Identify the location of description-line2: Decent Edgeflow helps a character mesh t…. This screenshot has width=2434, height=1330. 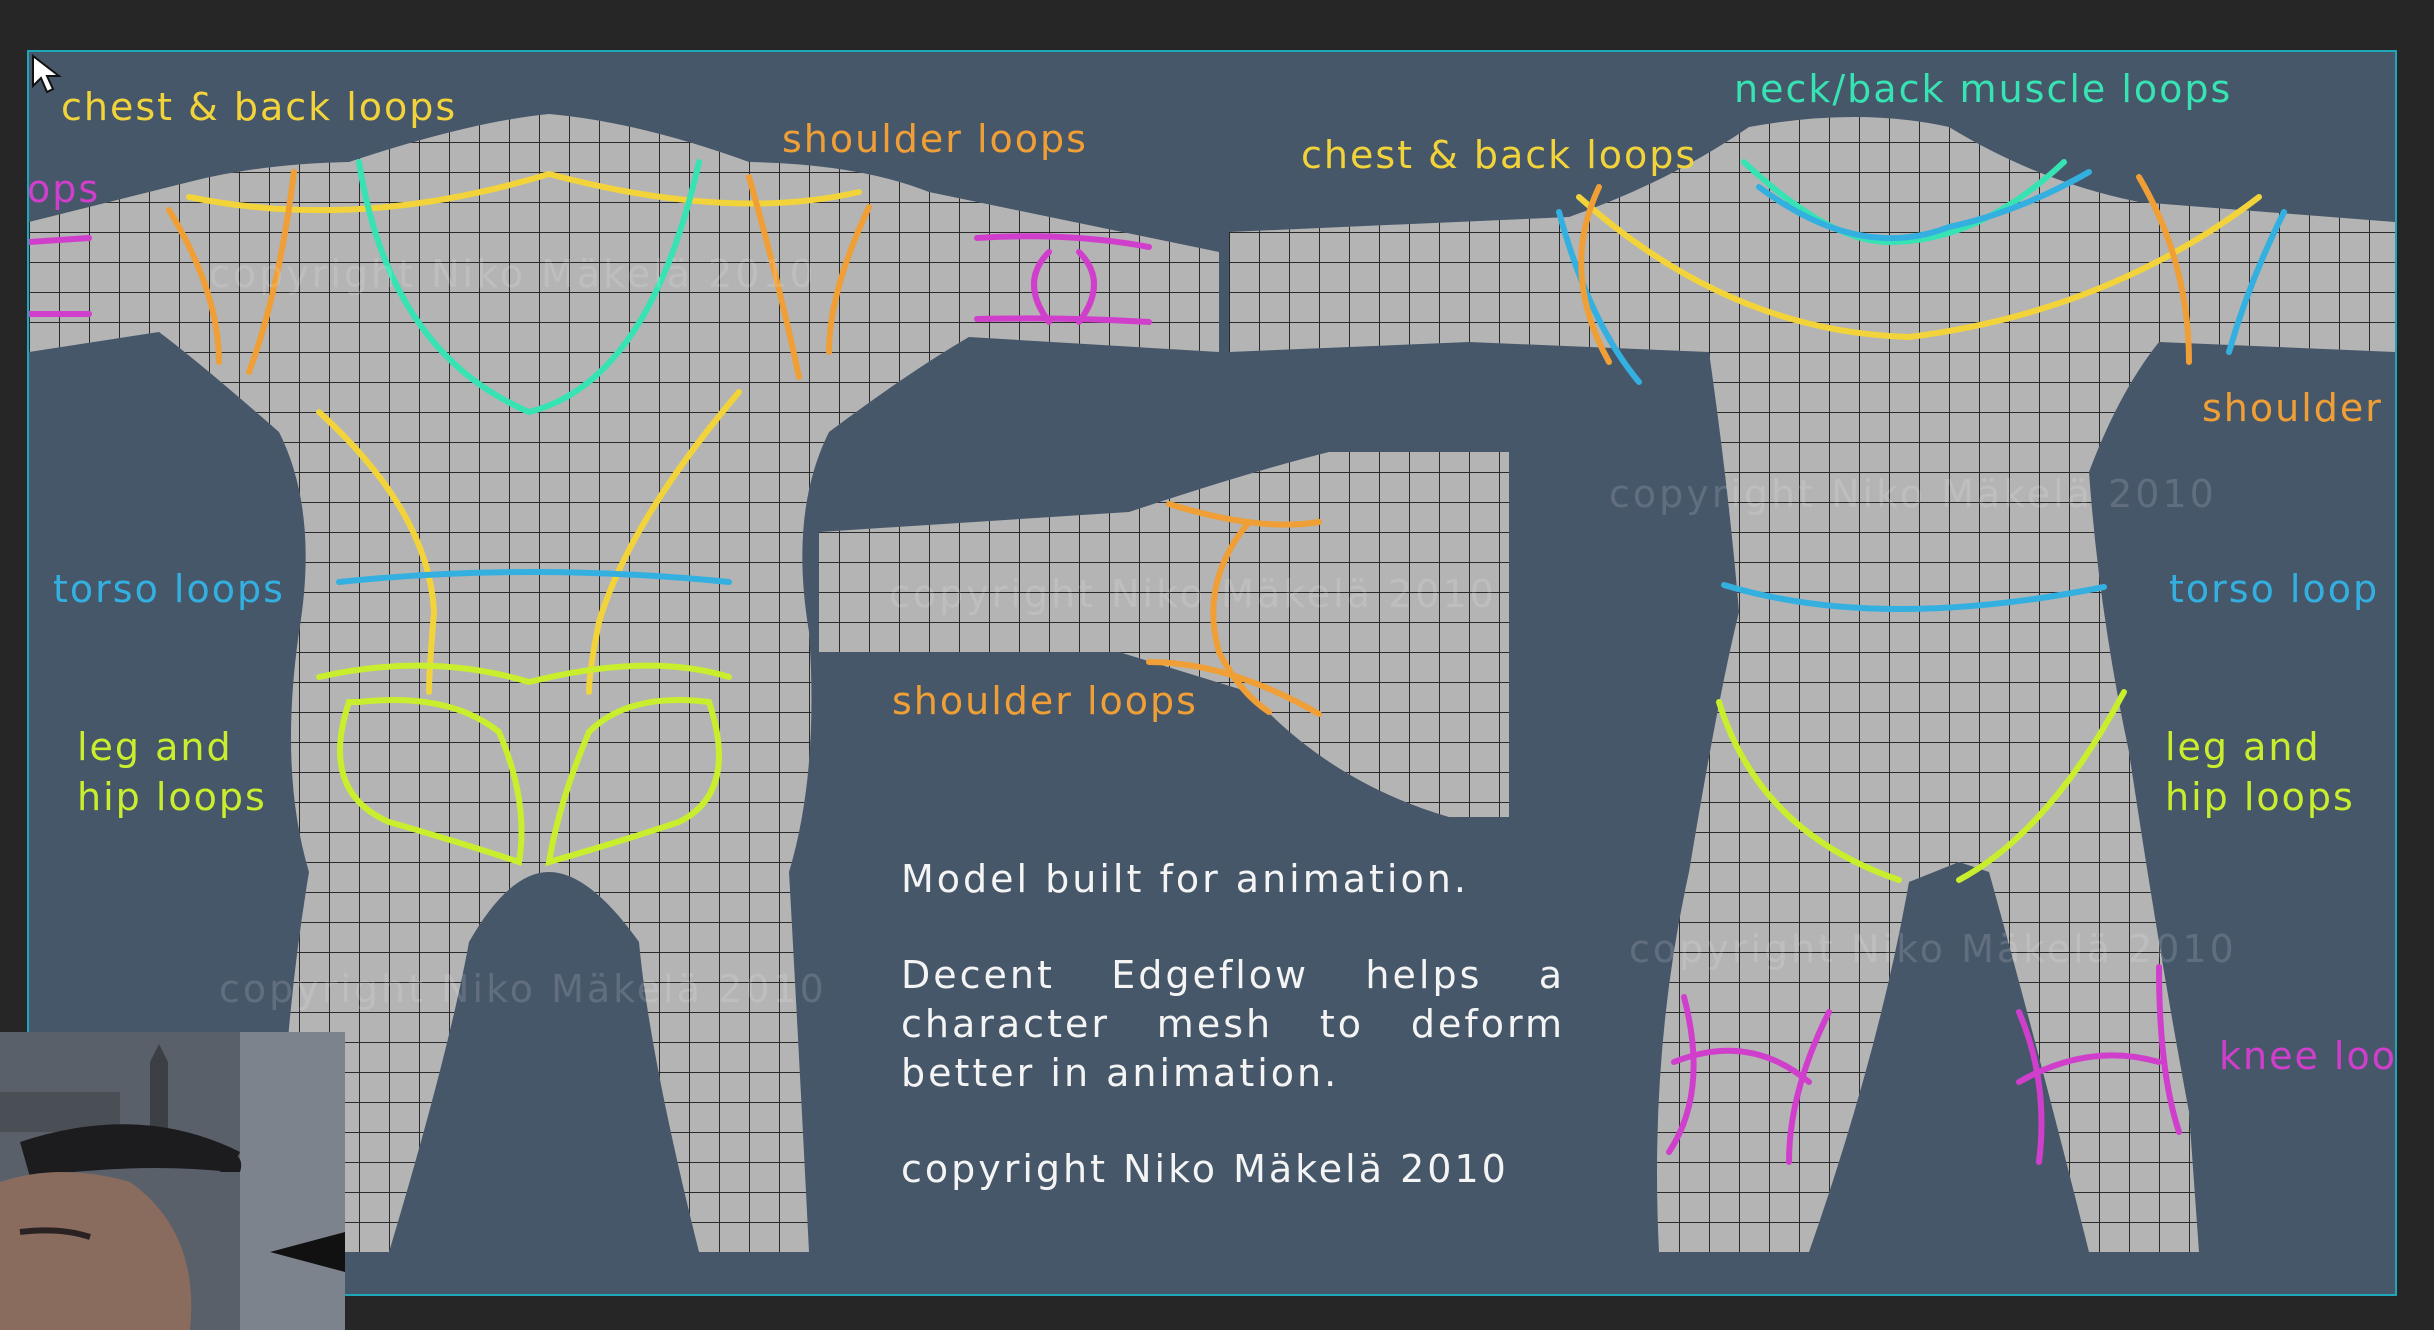
(1233, 1024).